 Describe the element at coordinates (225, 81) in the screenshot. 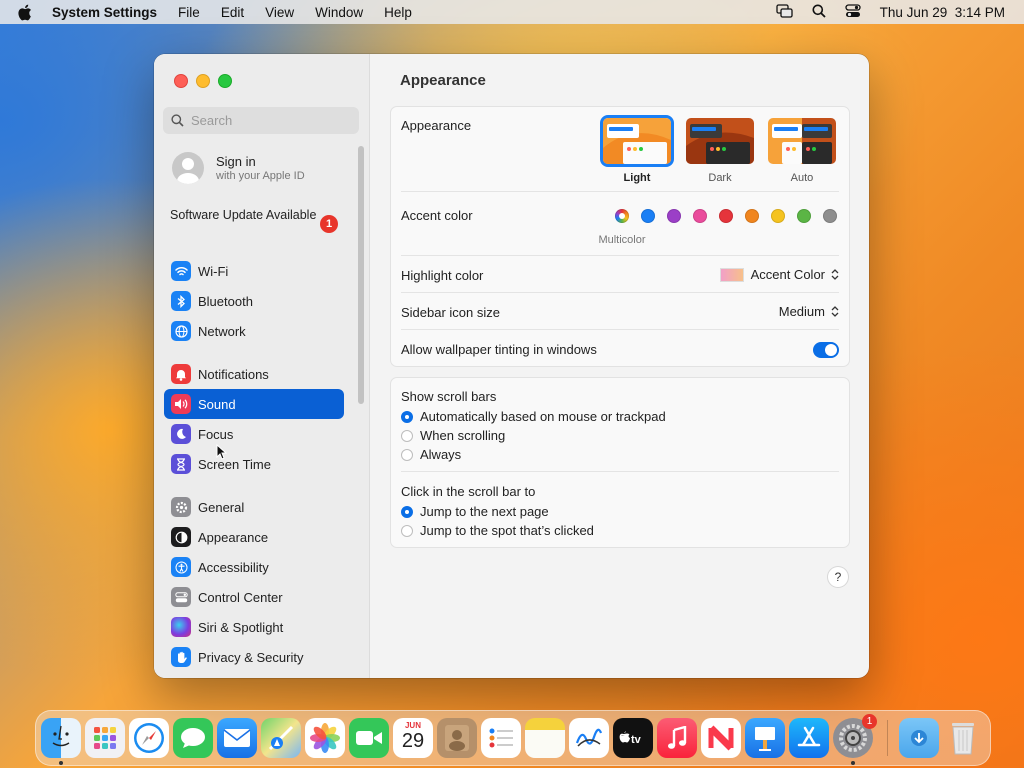

I see `zoom-button` at that location.